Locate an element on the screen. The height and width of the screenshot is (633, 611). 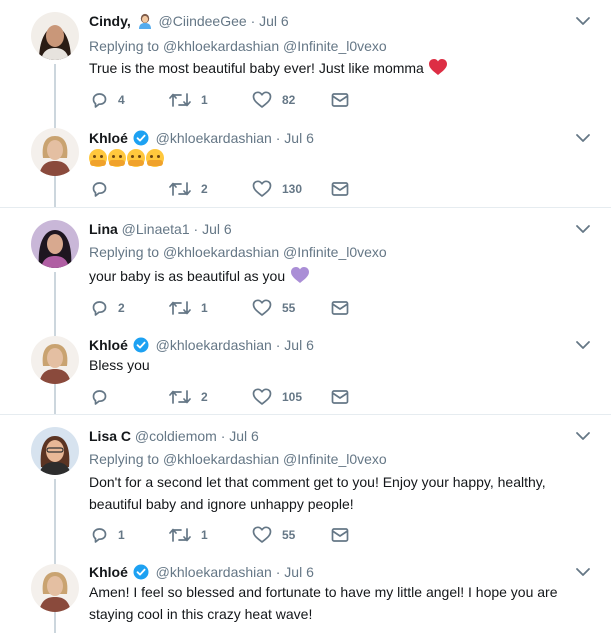
woman-icon is located at coordinates (145, 23).